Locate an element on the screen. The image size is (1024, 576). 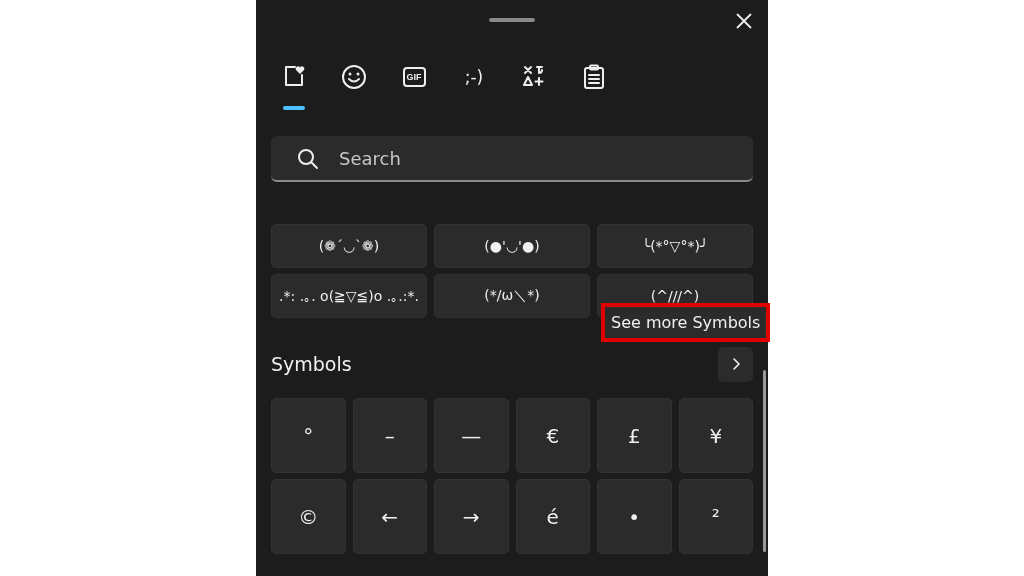
scrollbar is located at coordinates (764, 461).